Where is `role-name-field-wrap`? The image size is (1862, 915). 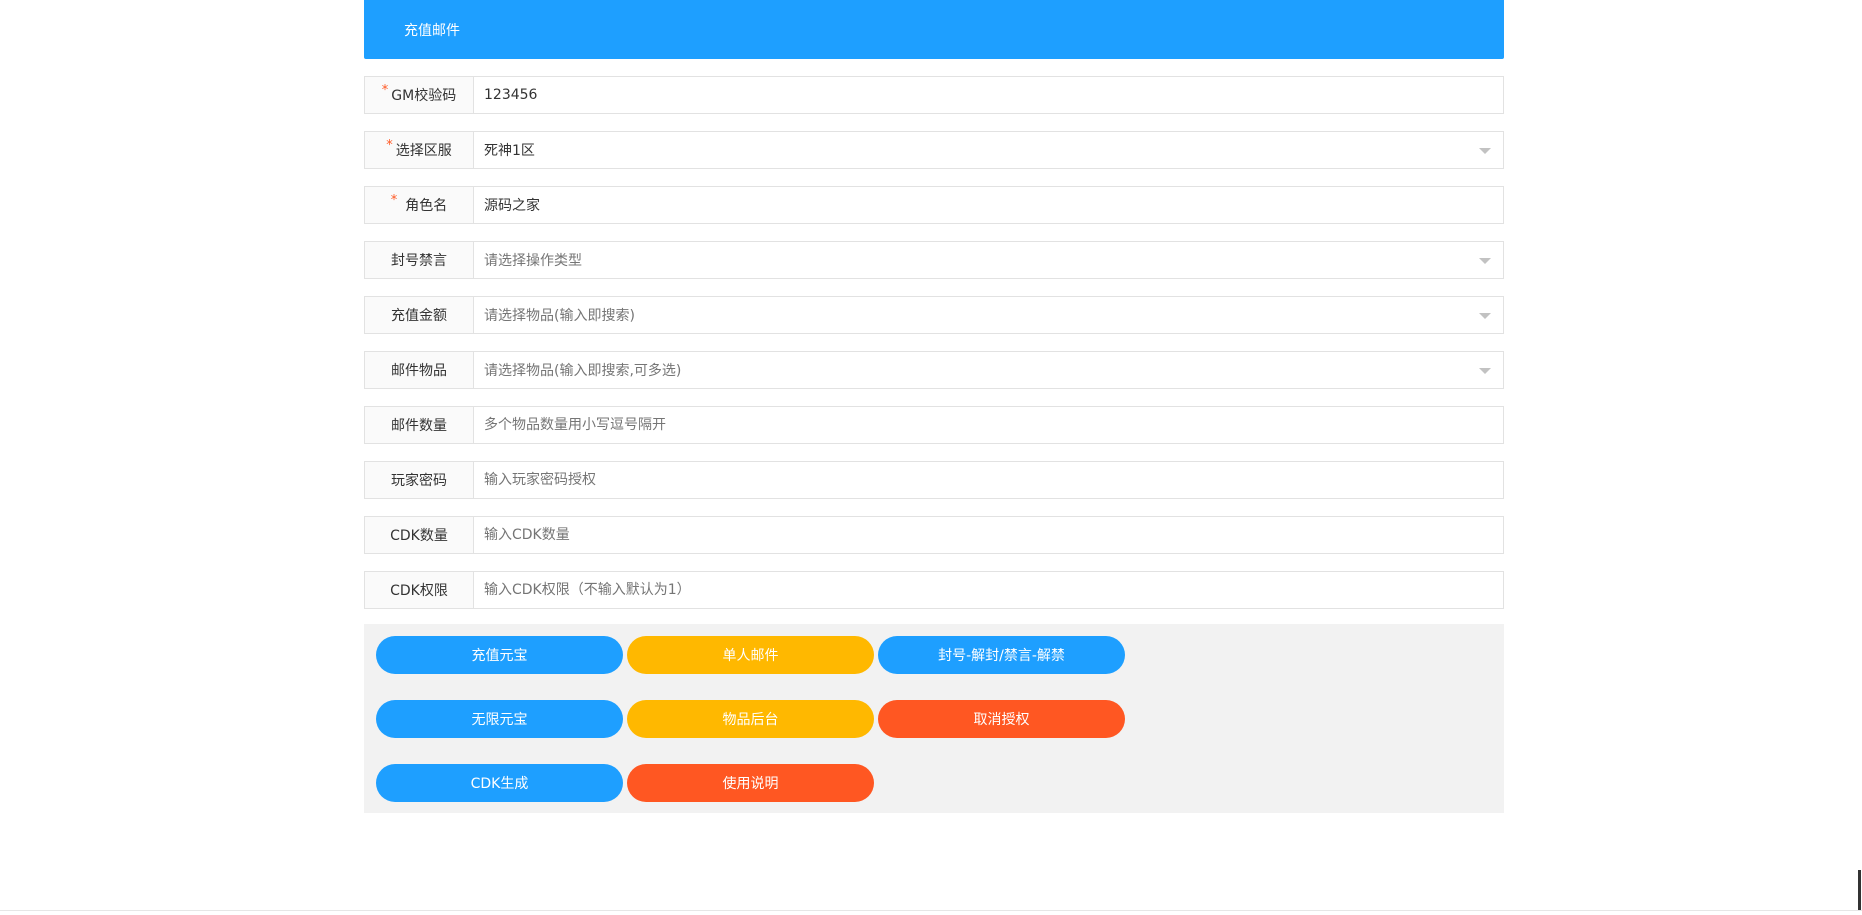 role-name-field-wrap is located at coordinates (988, 205).